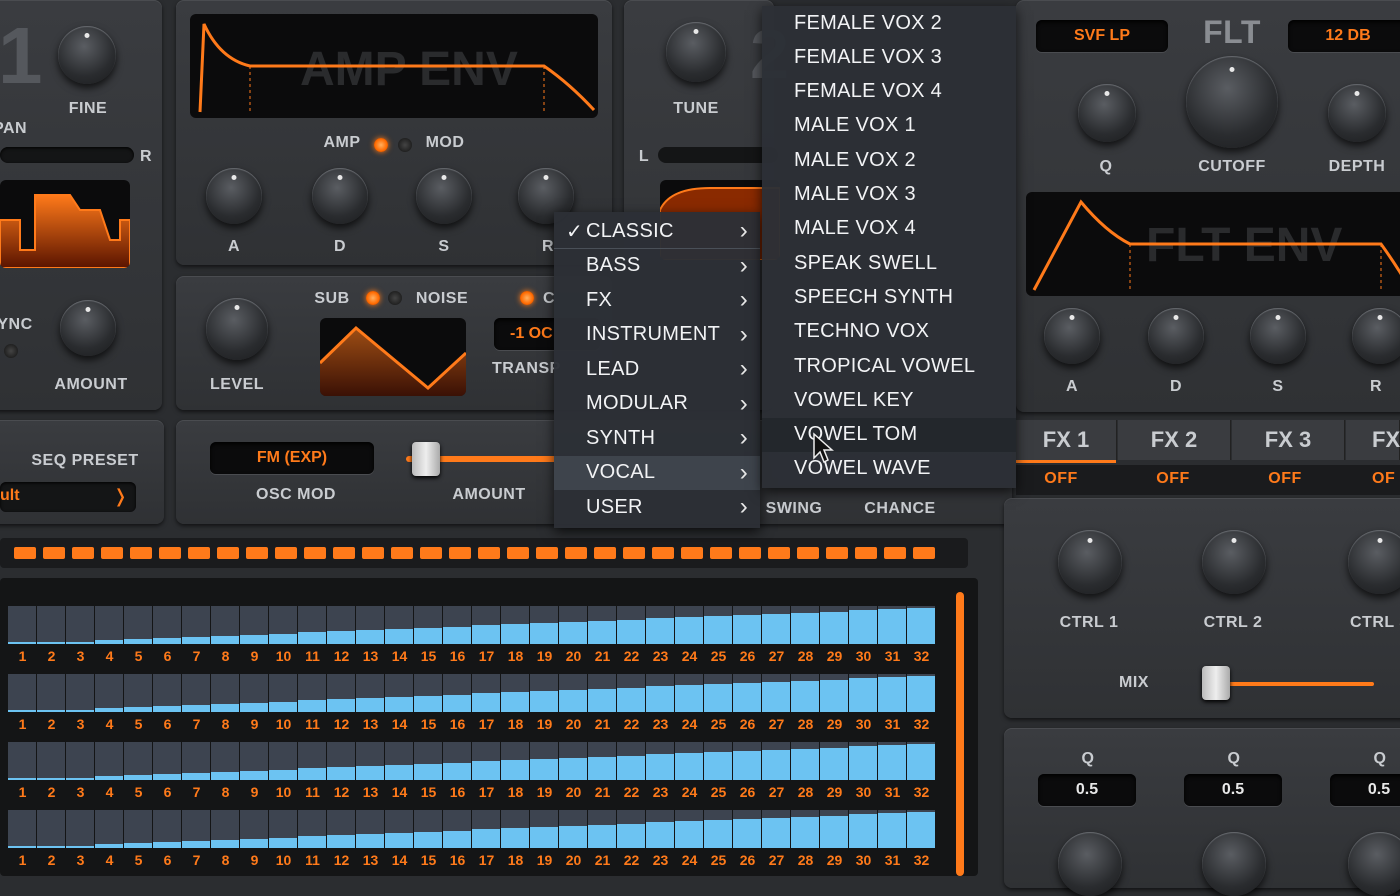 The height and width of the screenshot is (896, 1400). Describe the element at coordinates (1365, 790) in the screenshot. I see `q3-value: 0.5` at that location.